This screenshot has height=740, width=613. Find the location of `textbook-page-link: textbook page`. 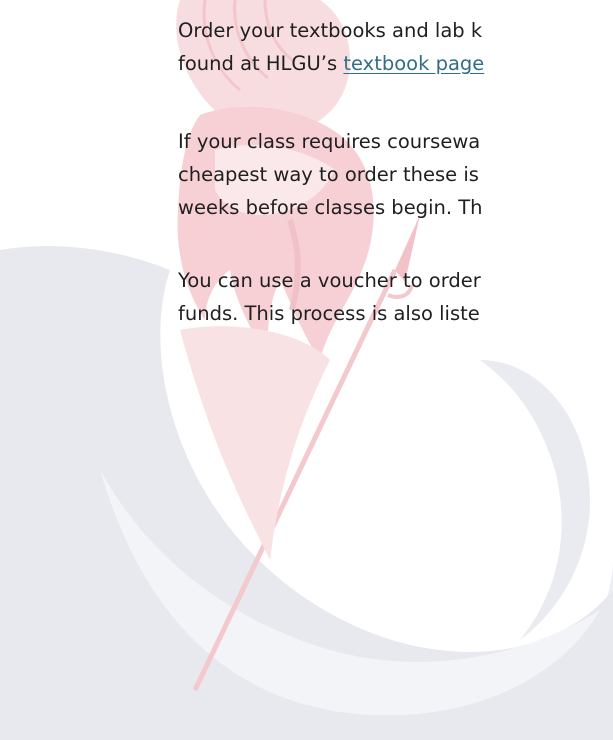

textbook-page-link: textbook page is located at coordinates (413, 63).